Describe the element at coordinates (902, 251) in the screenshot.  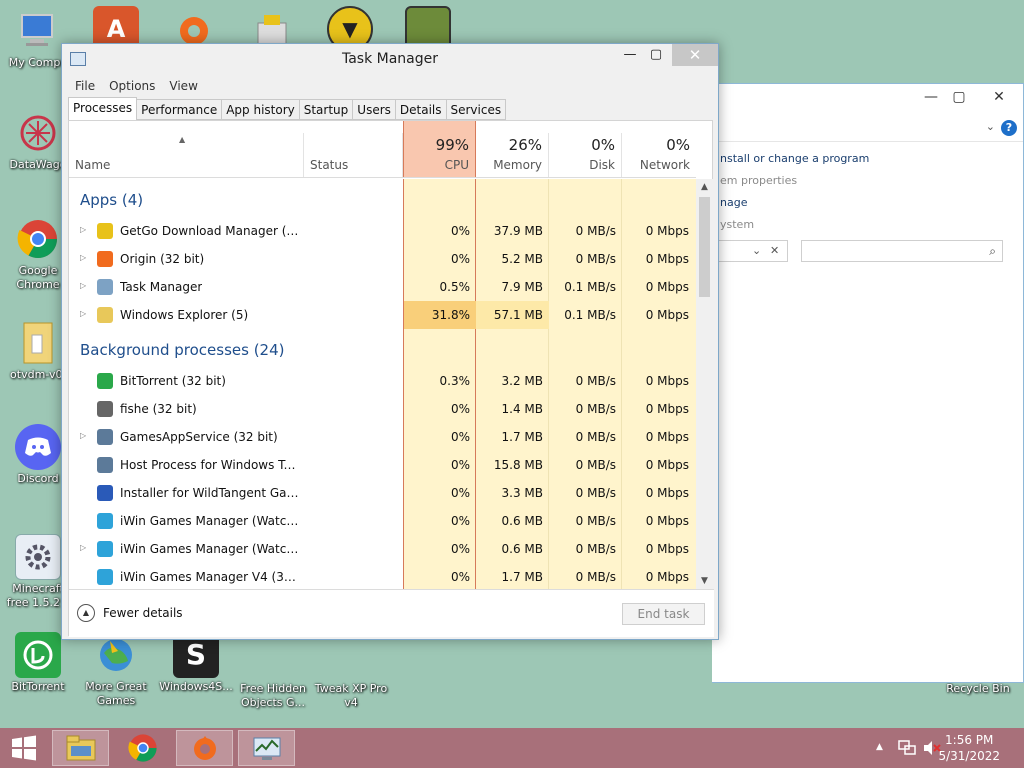
I see `search-input: ⌕` at that location.